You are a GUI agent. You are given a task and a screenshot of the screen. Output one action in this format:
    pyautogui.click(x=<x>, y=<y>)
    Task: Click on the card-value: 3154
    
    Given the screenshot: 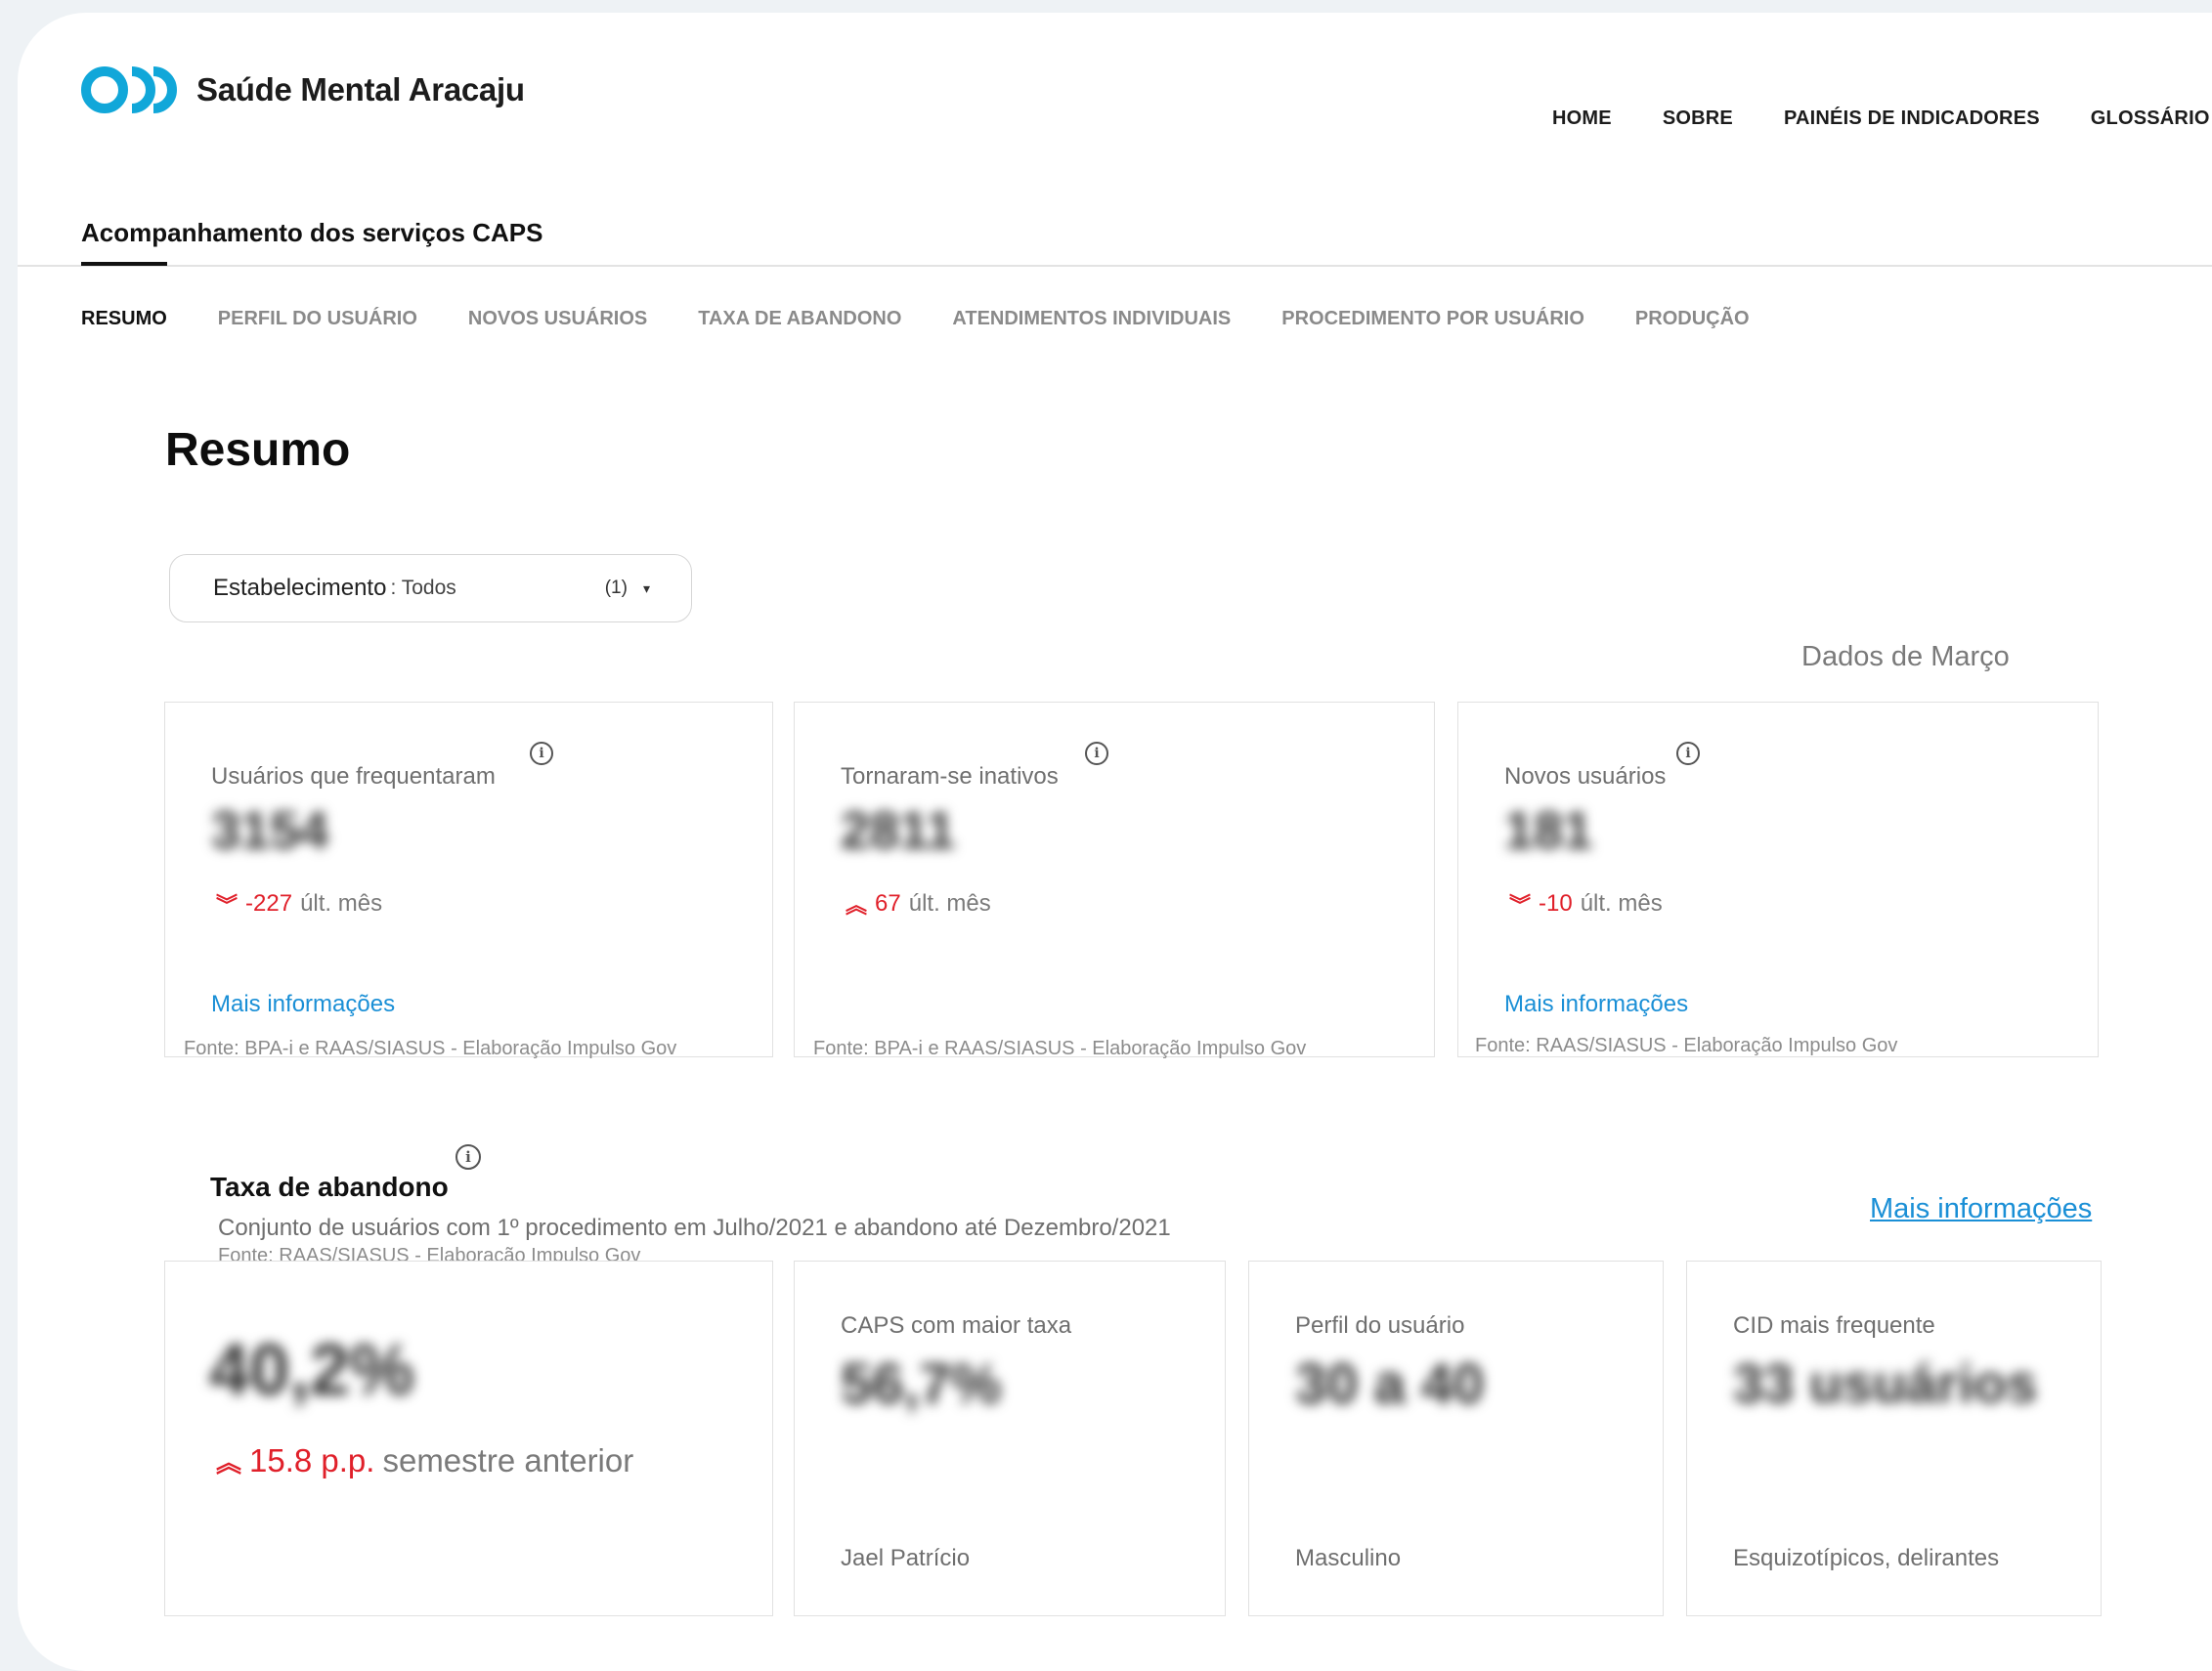 What is the action you would take?
    pyautogui.click(x=270, y=831)
    